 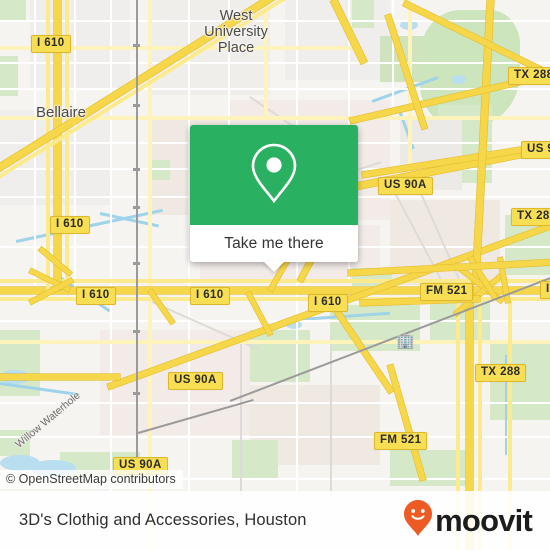 What do you see at coordinates (274, 266) in the screenshot?
I see `popup-tail` at bounding box center [274, 266].